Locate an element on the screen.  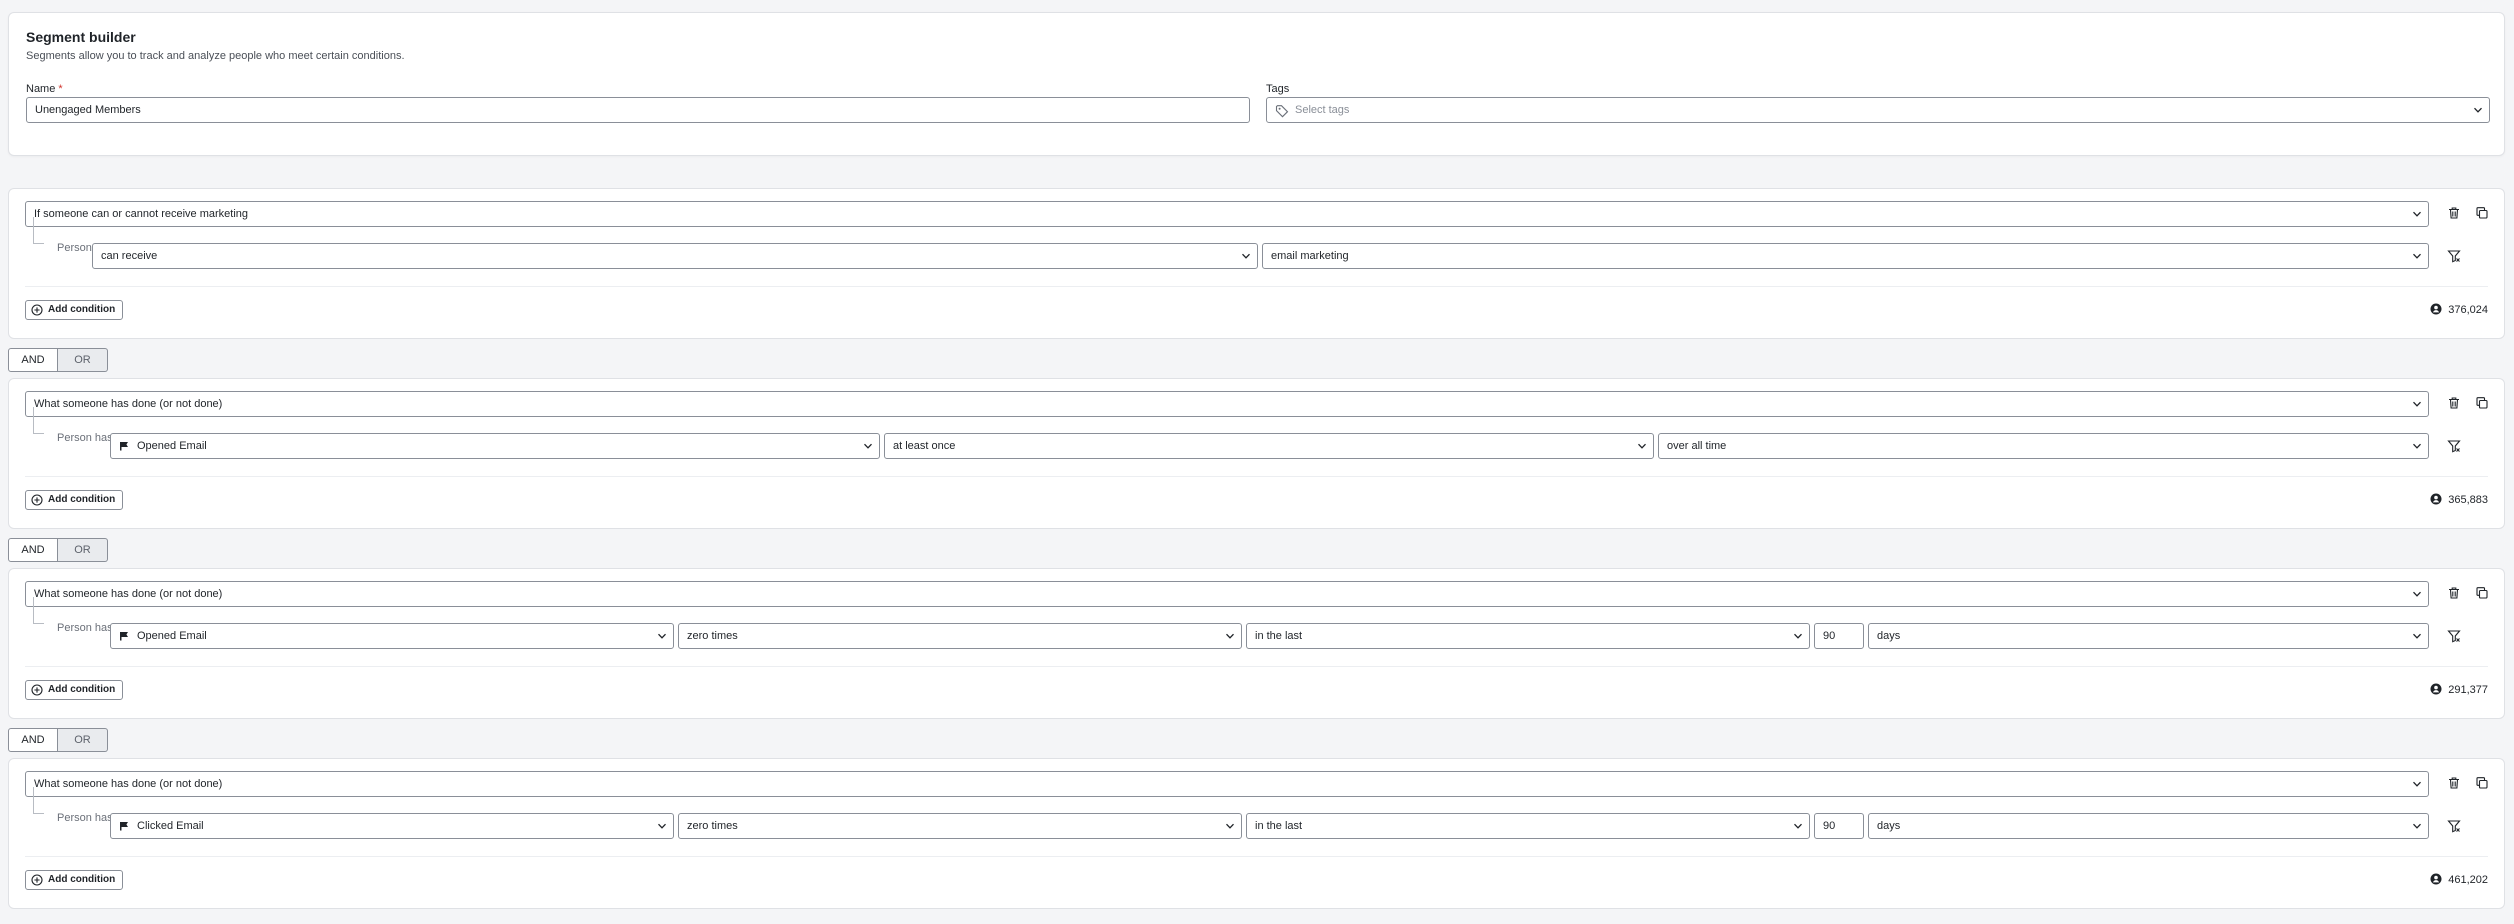
required-mark: * is located at coordinates (60, 89).